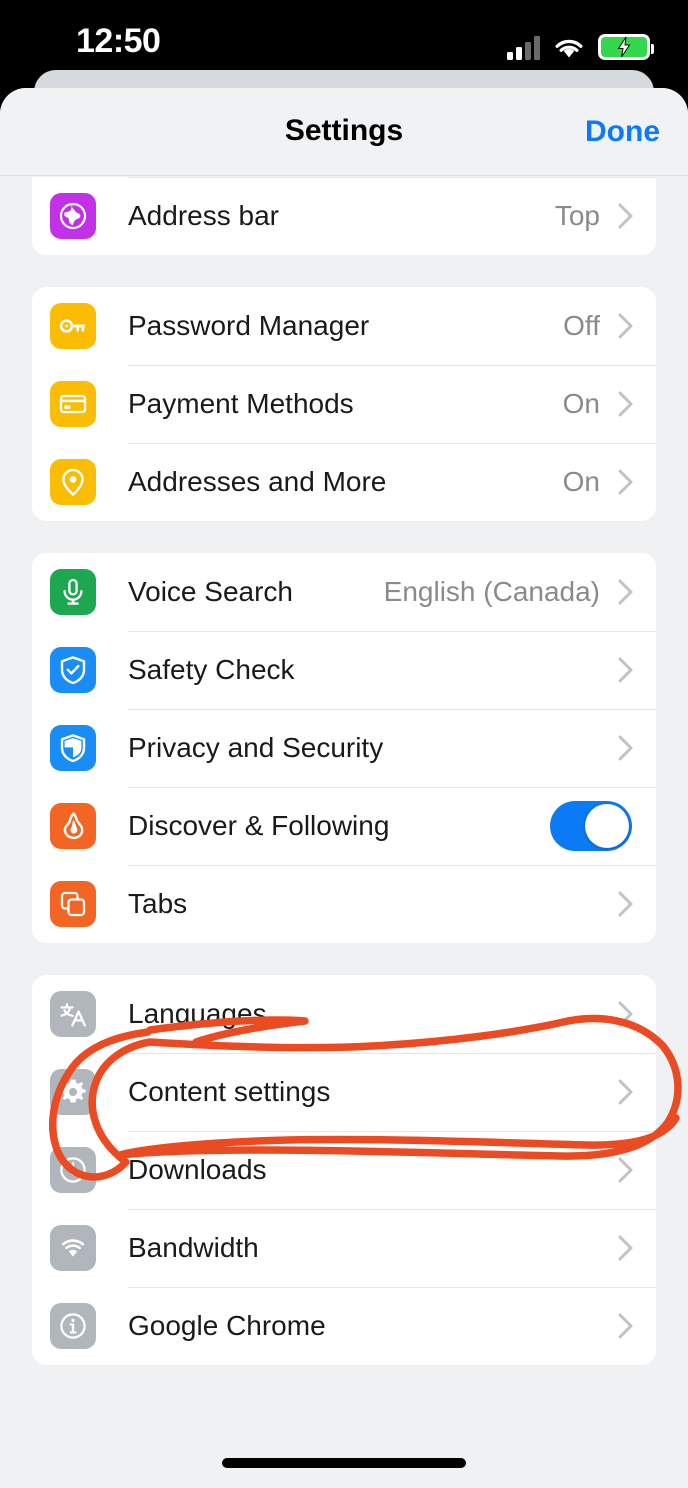 This screenshot has width=688, height=1488. I want to click on settings-row-privacy-and-security: Privacy and Security, so click(344, 748).